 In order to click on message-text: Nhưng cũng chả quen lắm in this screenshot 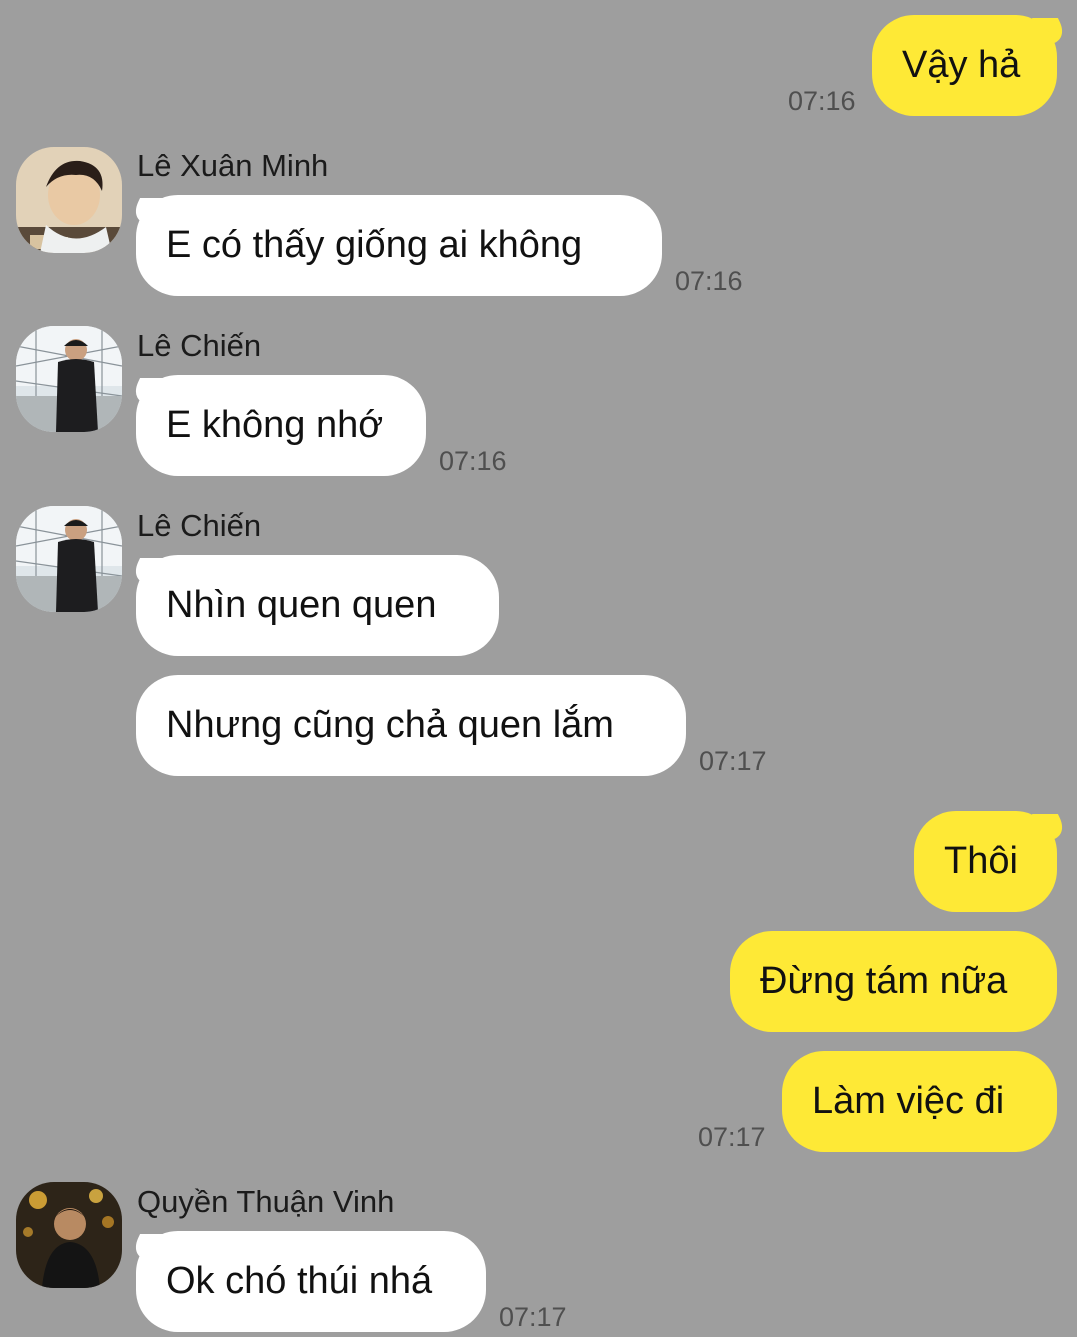, I will do `click(390, 725)`.